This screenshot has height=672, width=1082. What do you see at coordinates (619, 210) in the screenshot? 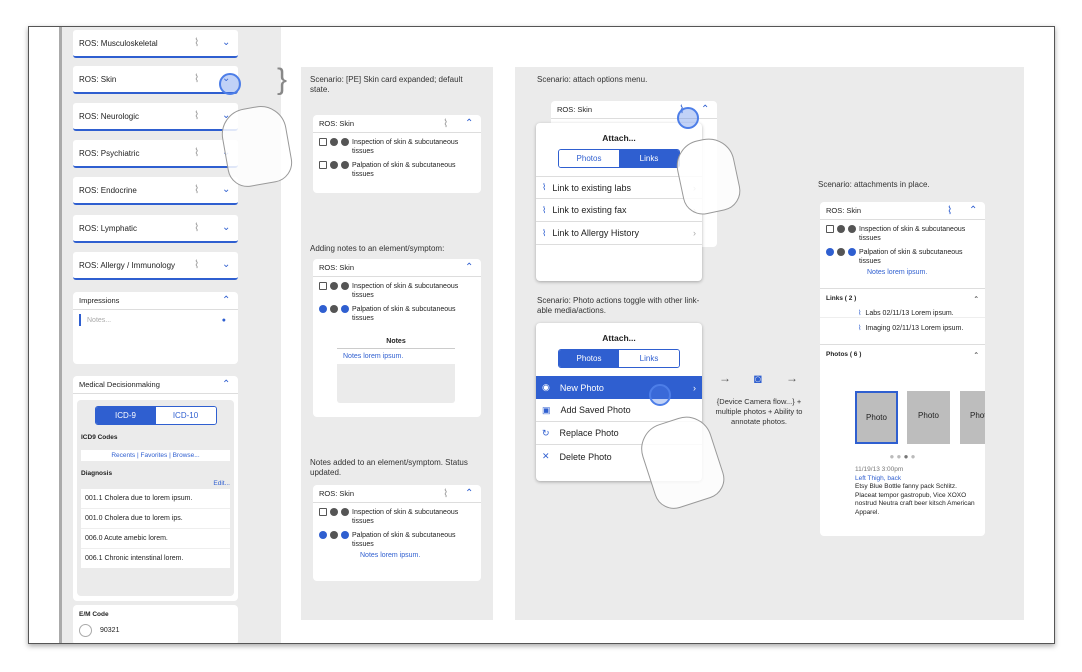
I see `menu-item-fax: ⌇Link to existing fax›` at bounding box center [619, 210].